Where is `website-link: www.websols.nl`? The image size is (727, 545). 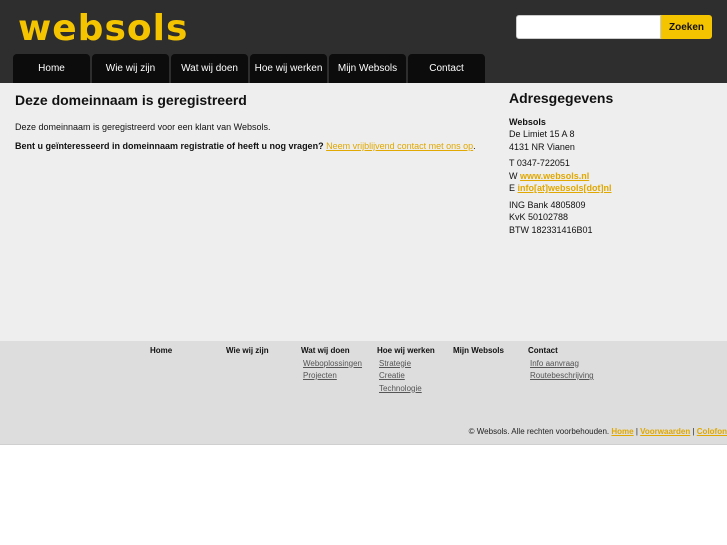
website-link: www.websols.nl is located at coordinates (554, 176).